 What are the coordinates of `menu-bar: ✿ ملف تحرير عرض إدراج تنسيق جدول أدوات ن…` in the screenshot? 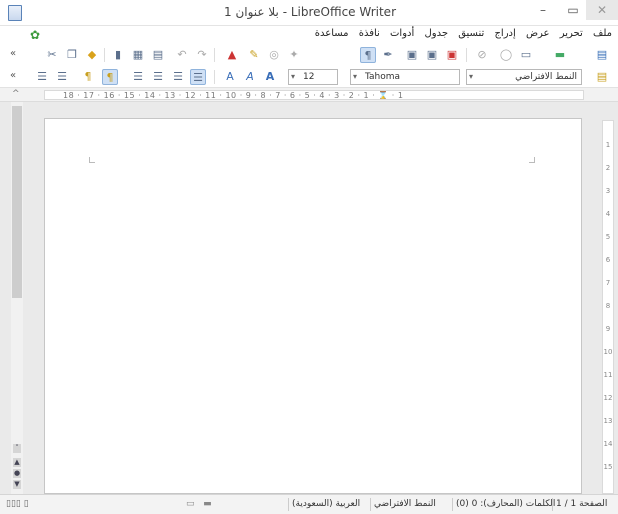 It's located at (309, 35).